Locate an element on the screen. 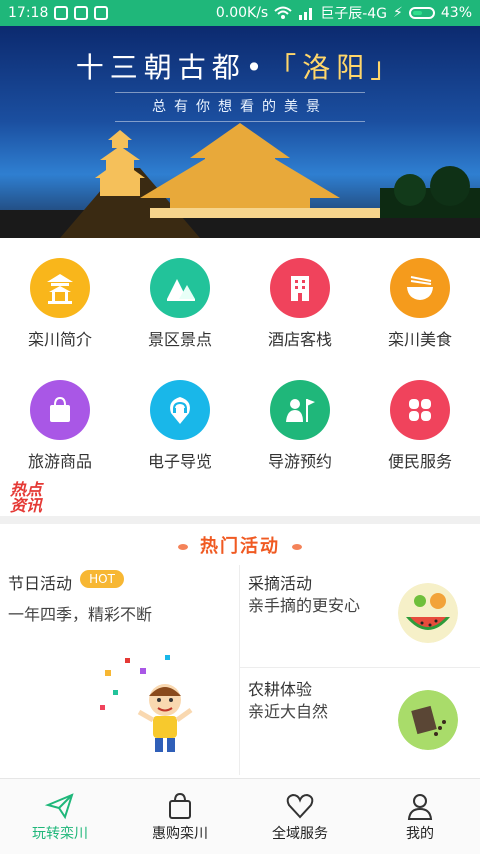 This screenshot has height=854, width=480. grid-item-label: 栾川美食 is located at coordinates (419, 339).